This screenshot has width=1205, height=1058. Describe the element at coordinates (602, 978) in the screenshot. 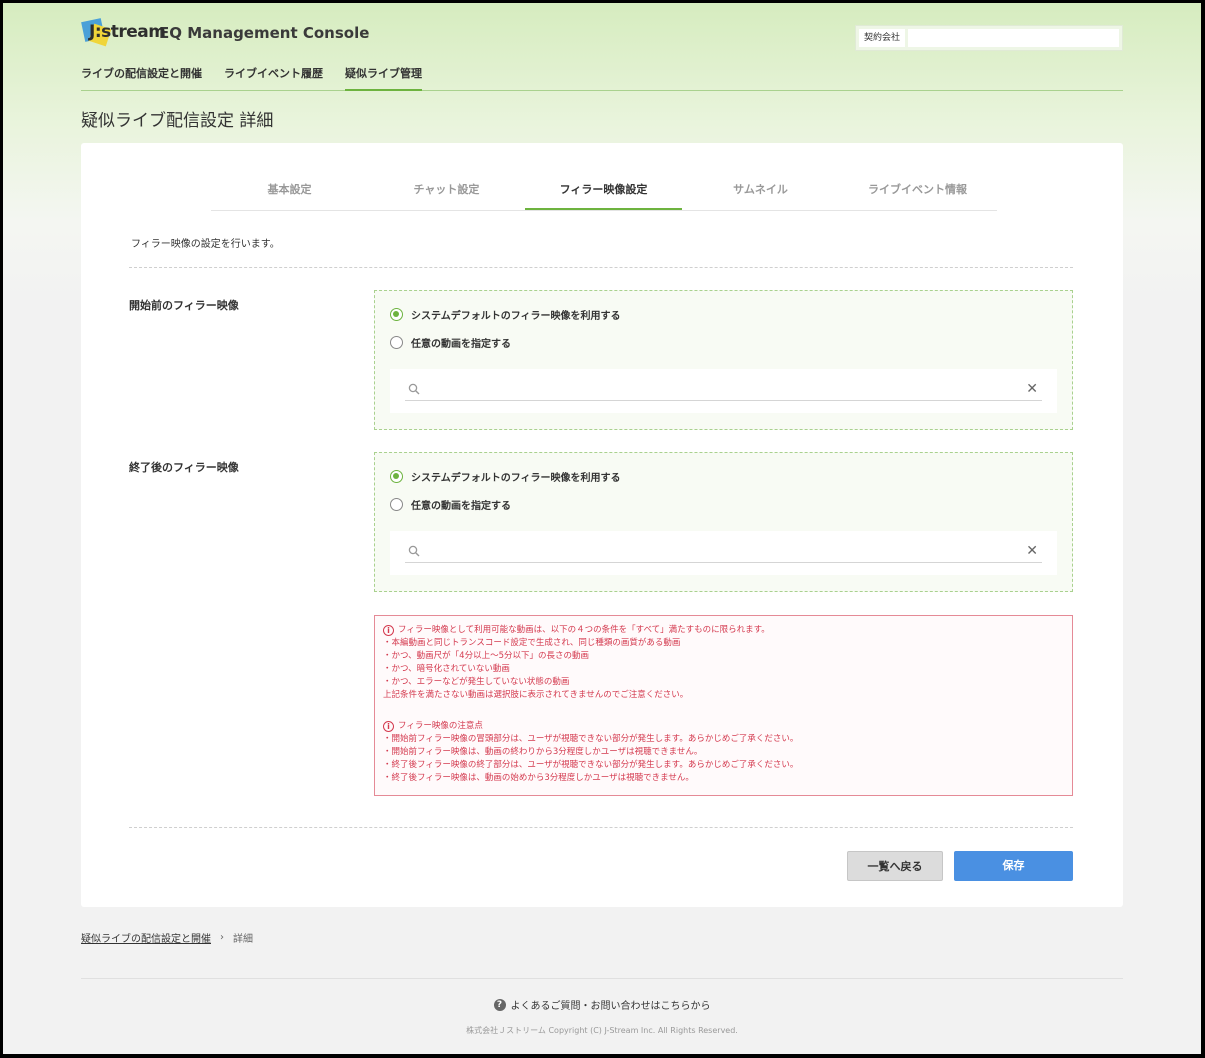

I see `footer-divider` at that location.